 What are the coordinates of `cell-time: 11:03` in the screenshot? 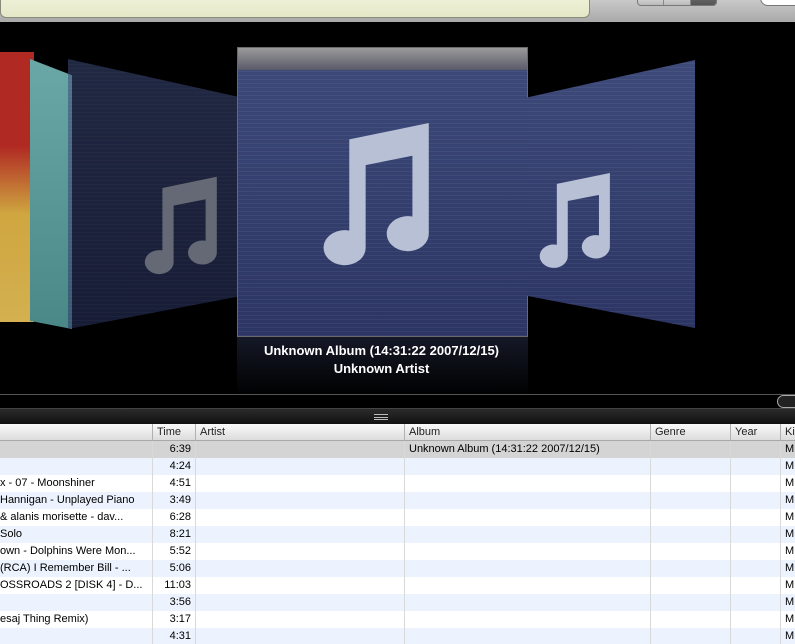 It's located at (173, 585).